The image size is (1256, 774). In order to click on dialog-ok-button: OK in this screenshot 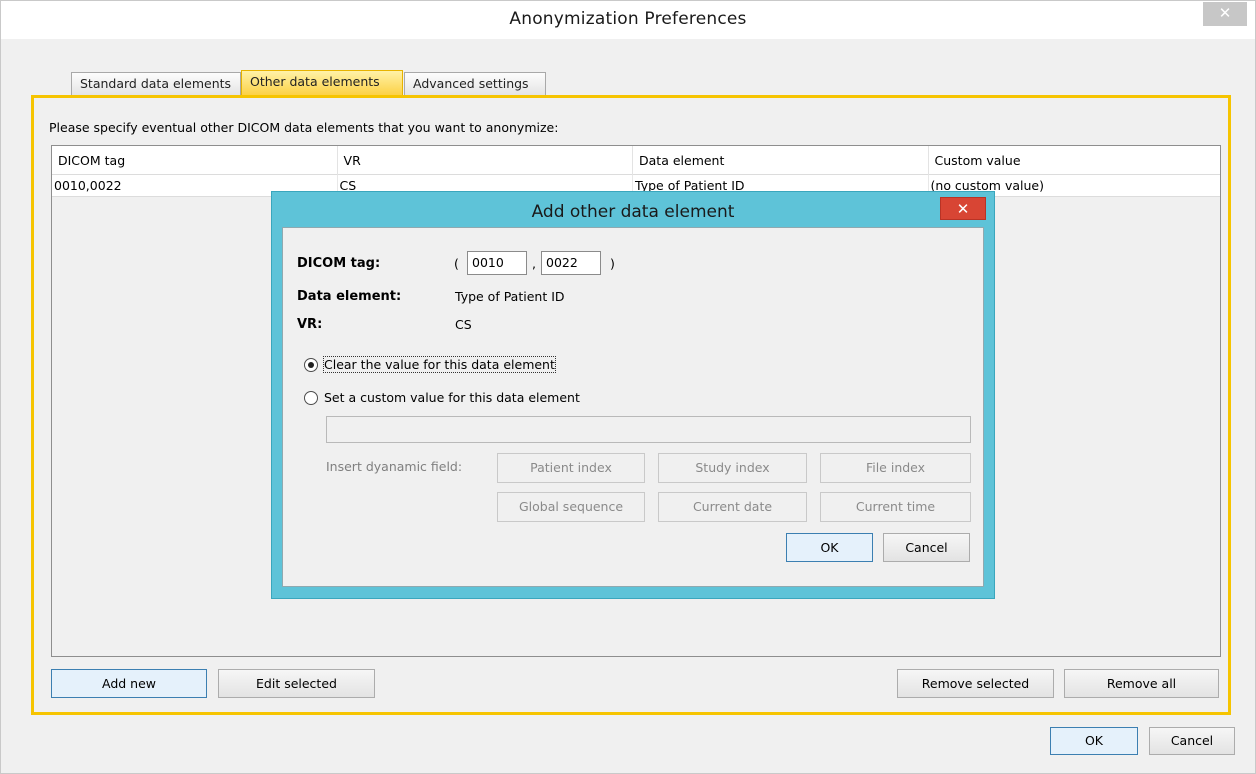, I will do `click(829, 547)`.